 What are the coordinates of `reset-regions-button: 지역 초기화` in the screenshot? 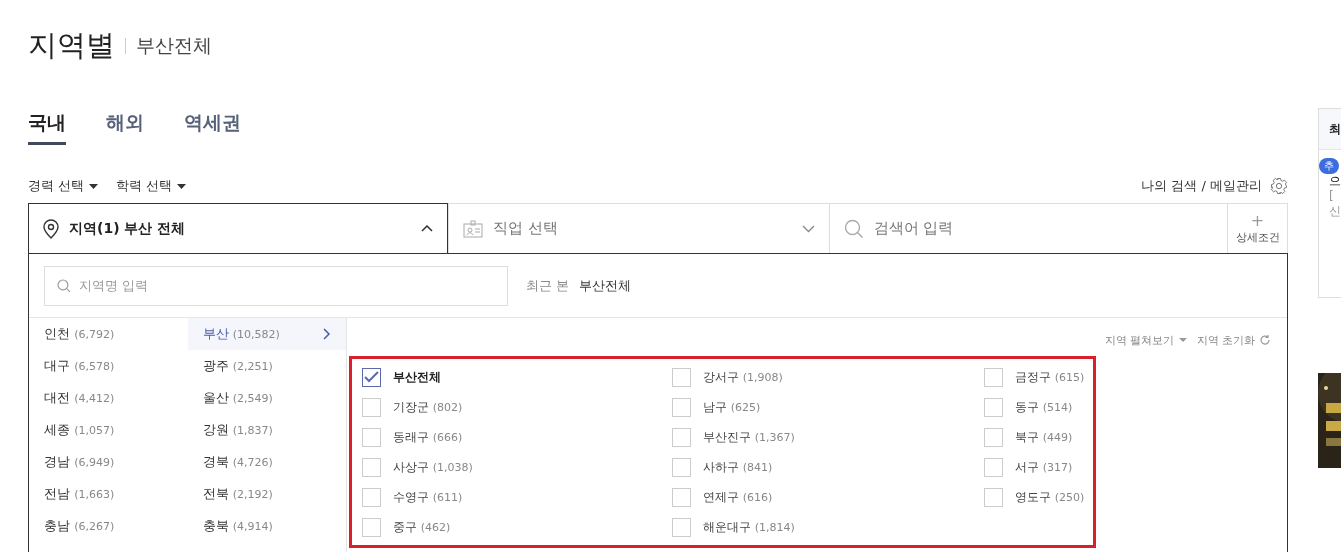 It's located at (1233, 340).